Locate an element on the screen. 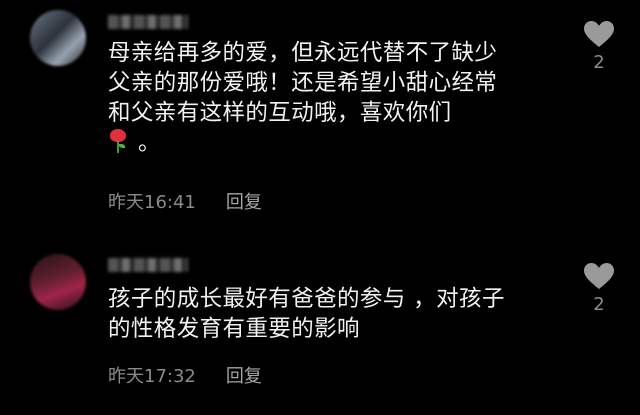 Image resolution: width=640 pixels, height=415 pixels. comment-line: 父亲的那份爱哦！还是希望小甜心经常 is located at coordinates (303, 83).